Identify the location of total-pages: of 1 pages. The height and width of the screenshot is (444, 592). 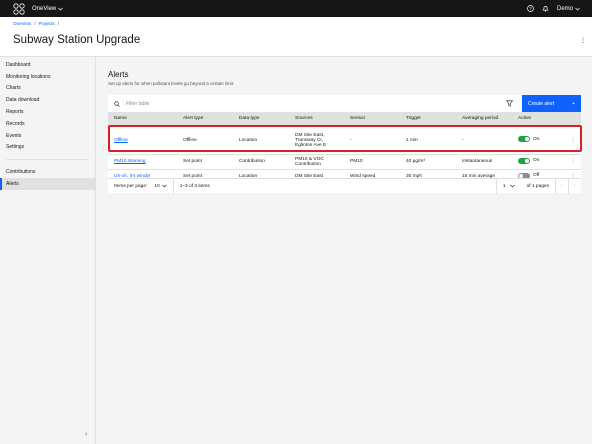
(537, 186).